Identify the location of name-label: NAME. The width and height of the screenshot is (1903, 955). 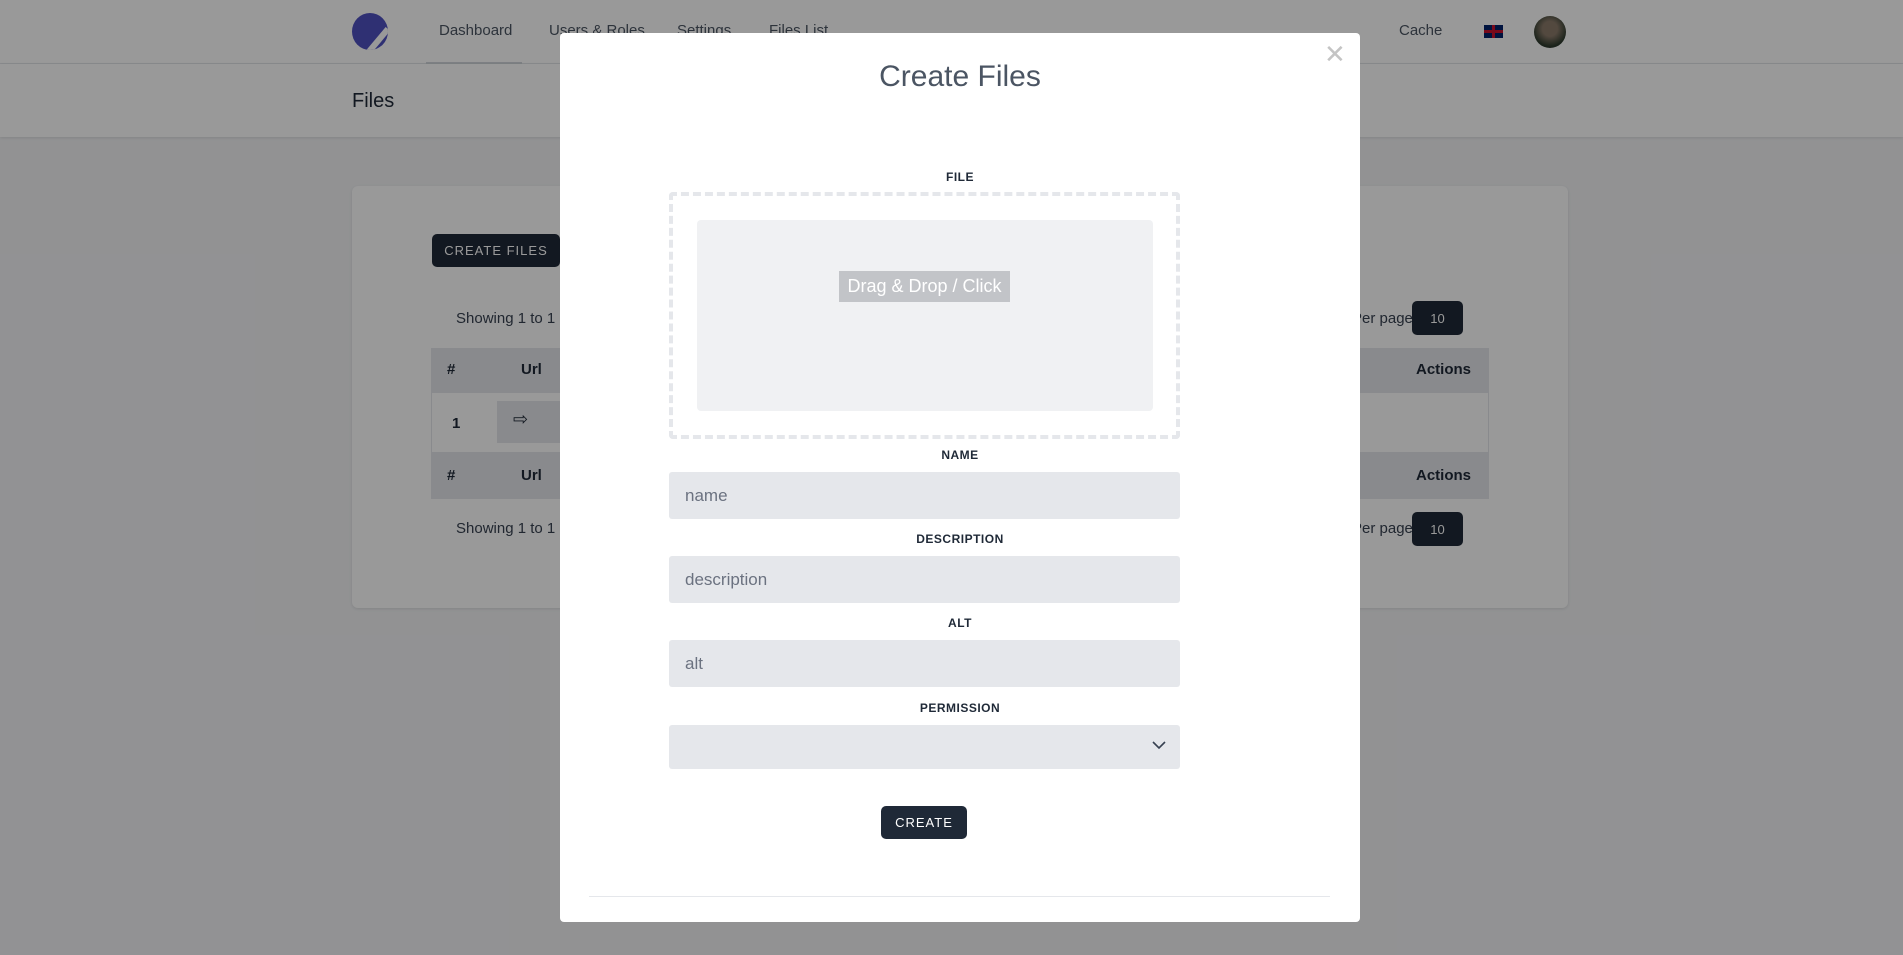
(960, 455).